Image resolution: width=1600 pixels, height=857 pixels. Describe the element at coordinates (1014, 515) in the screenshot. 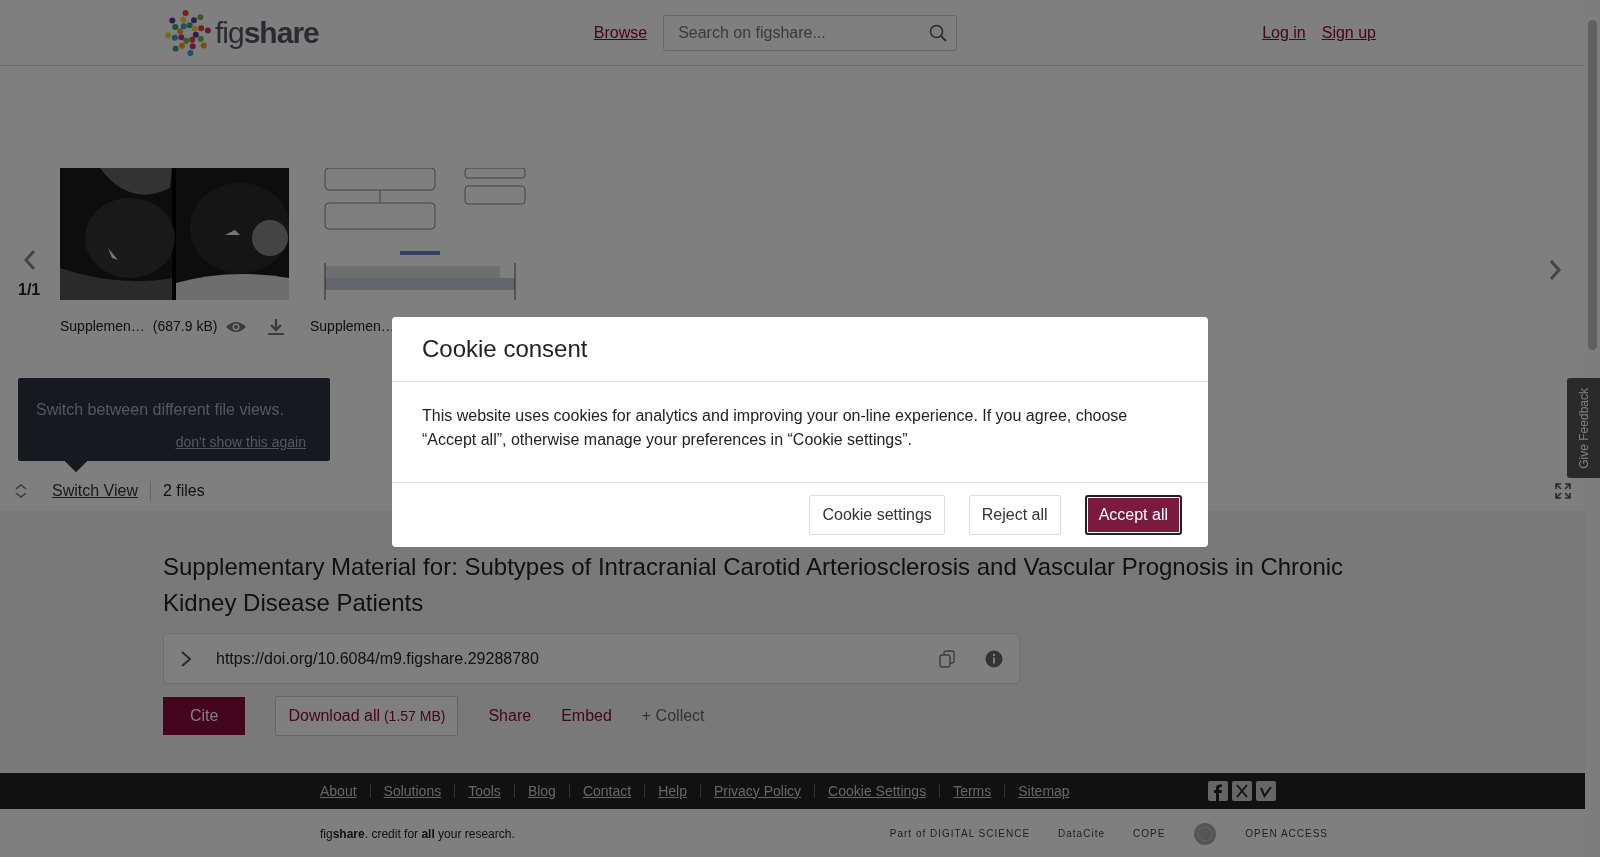

I see `dialog-button: Reject all` at that location.